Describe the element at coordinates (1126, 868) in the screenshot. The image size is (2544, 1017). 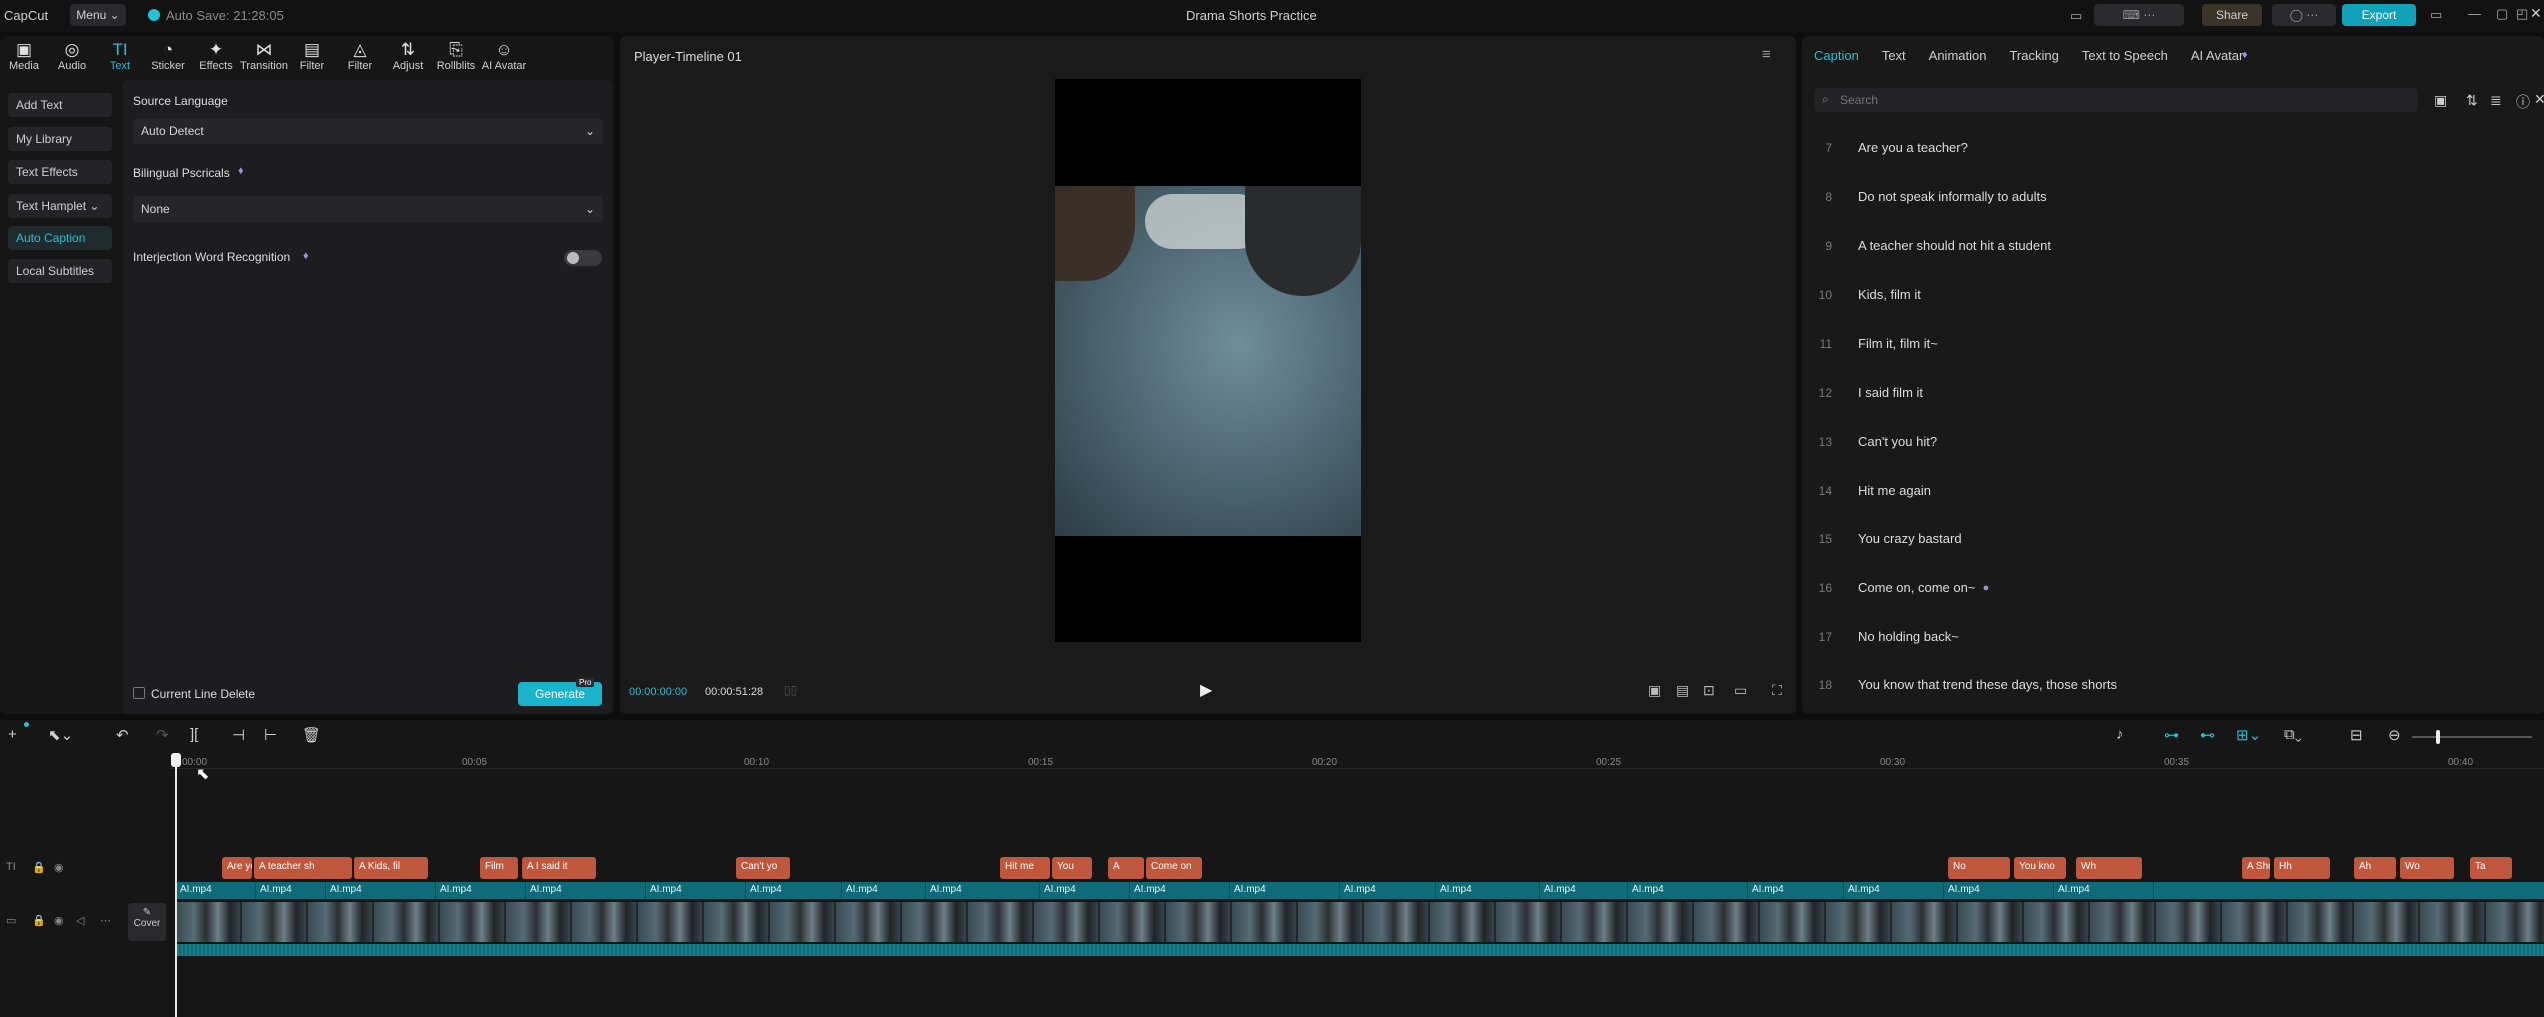
I see `text-clip: A` at that location.